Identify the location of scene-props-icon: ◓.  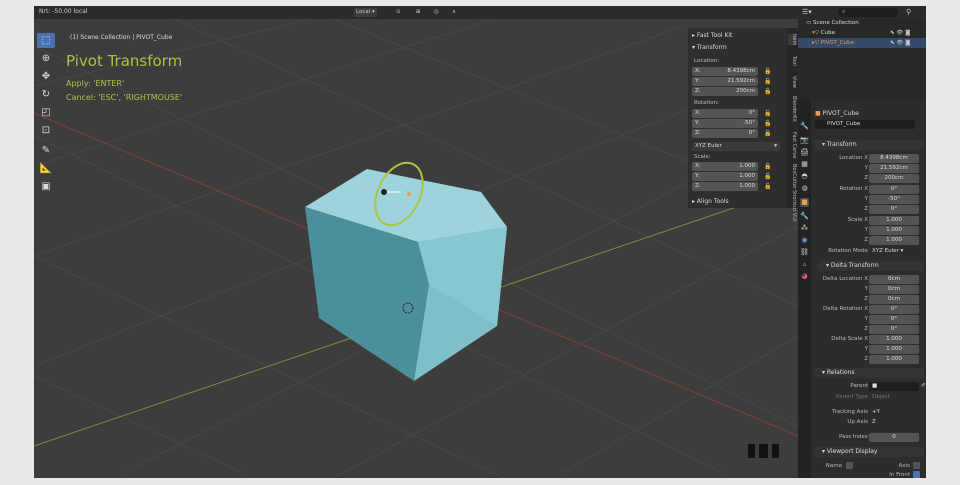
(804, 176).